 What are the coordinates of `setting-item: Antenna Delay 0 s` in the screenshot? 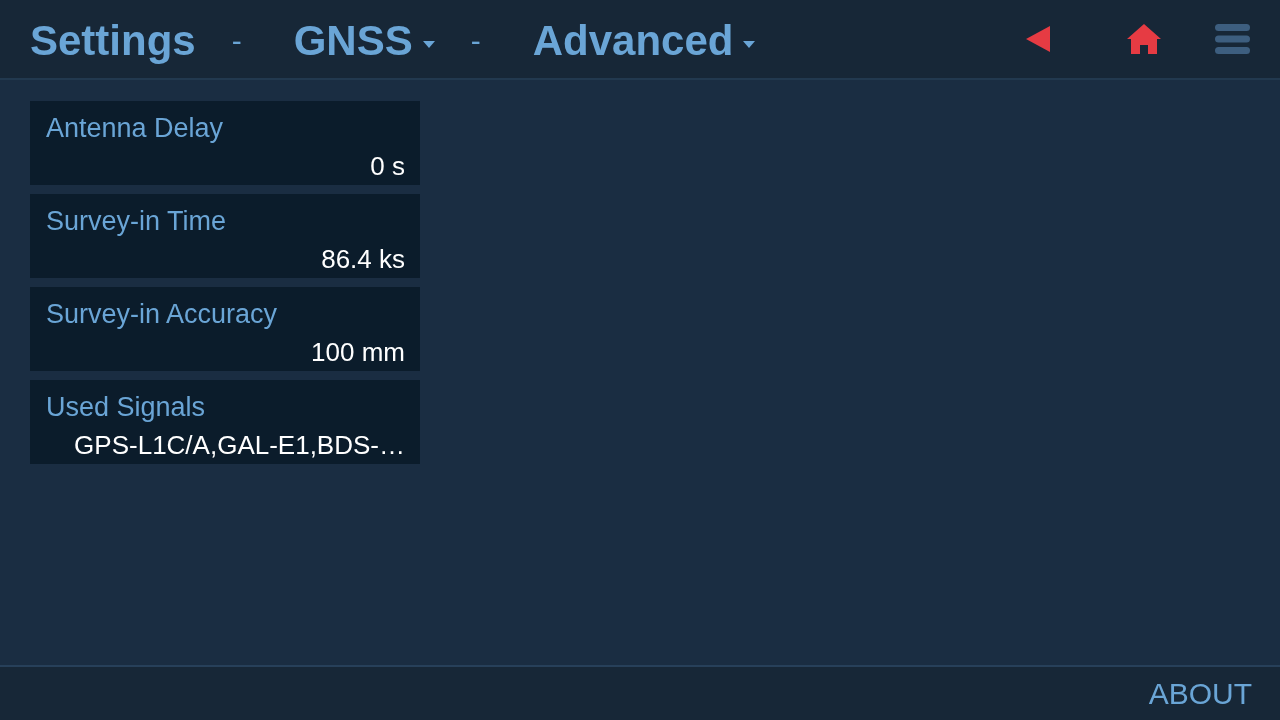 It's located at (225, 143).